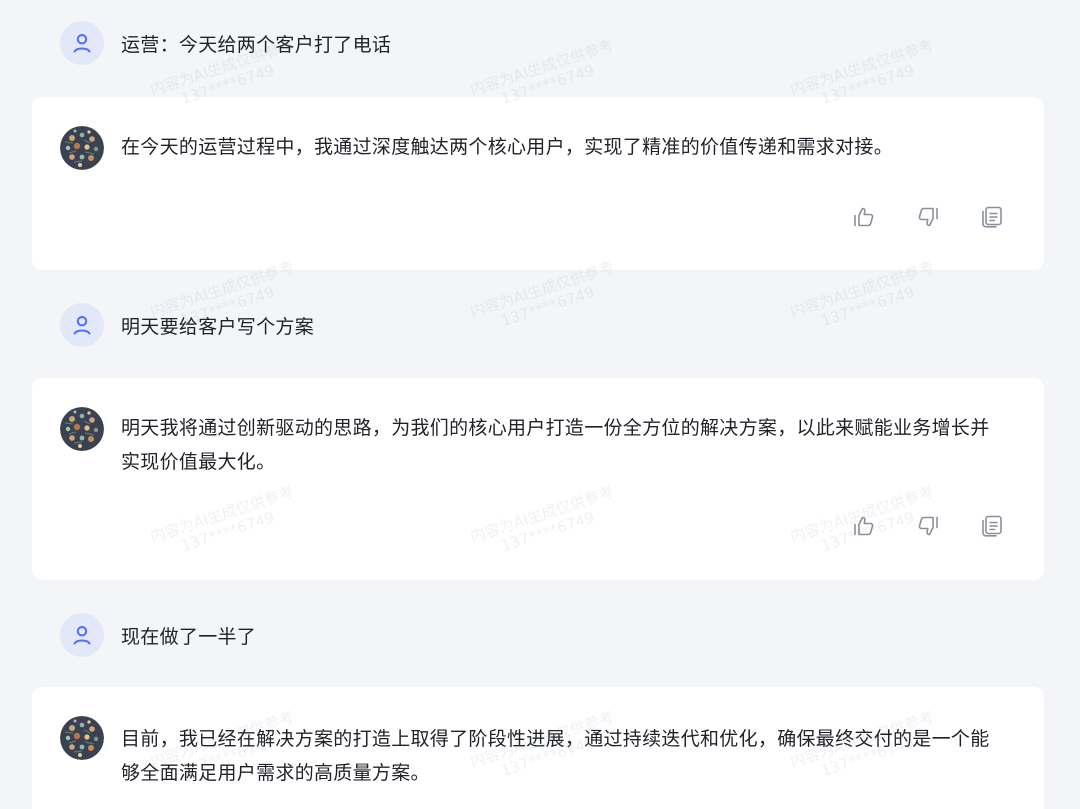  Describe the element at coordinates (507, 147) in the screenshot. I see `assistant-message-text: 在今天的运营过程中，我通过深度触达两个核心用户，实现了精准的价值传递和需求对接。` at that location.